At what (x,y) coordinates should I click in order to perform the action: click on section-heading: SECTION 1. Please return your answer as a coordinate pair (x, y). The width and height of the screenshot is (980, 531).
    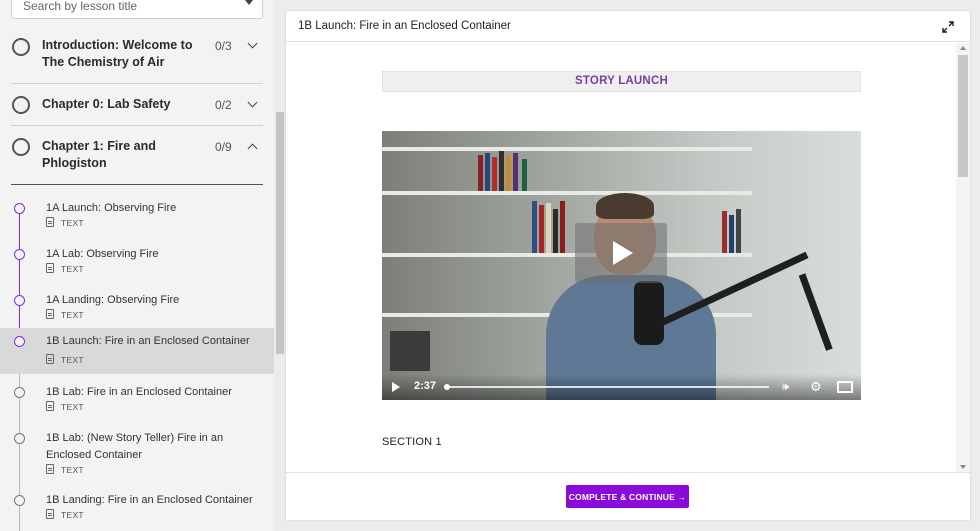
    Looking at the image, I should click on (412, 442).